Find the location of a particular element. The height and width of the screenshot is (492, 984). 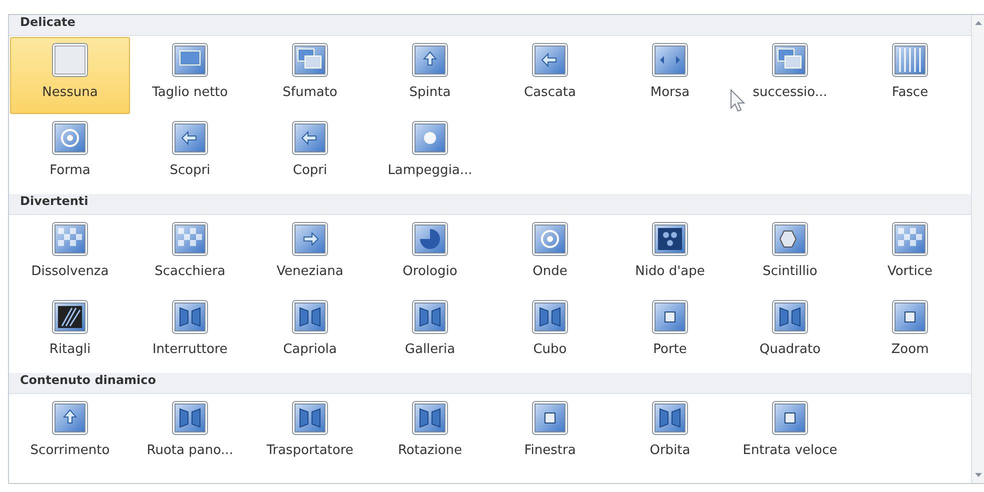

transition-option: Porte is located at coordinates (670, 332).